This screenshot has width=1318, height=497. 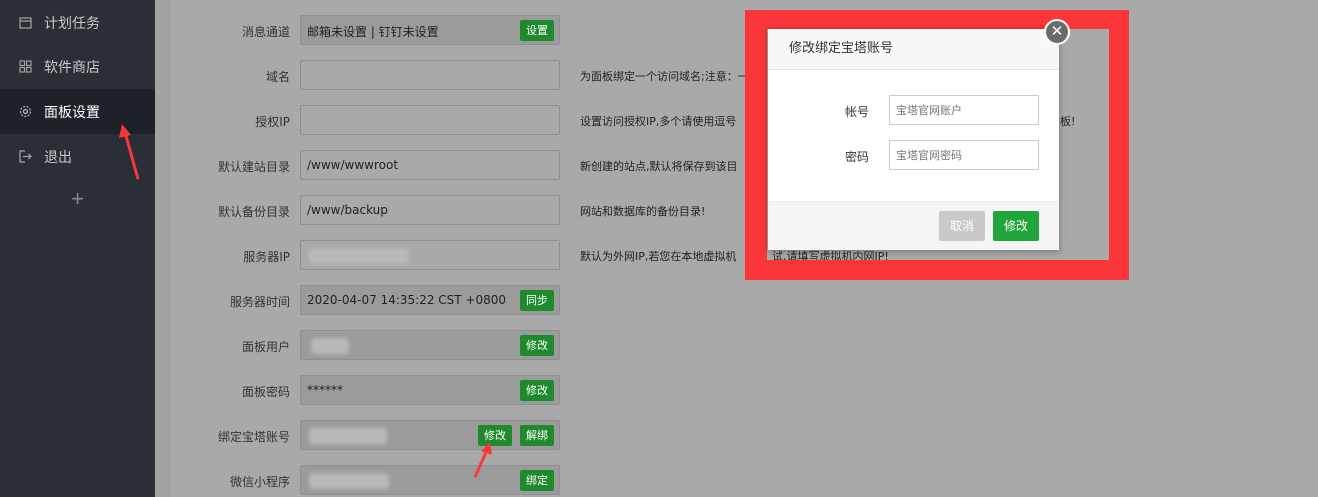 I want to click on setting-row-bind-account: 绑定宝塔账号 修改 解绑, so click(x=744, y=435).